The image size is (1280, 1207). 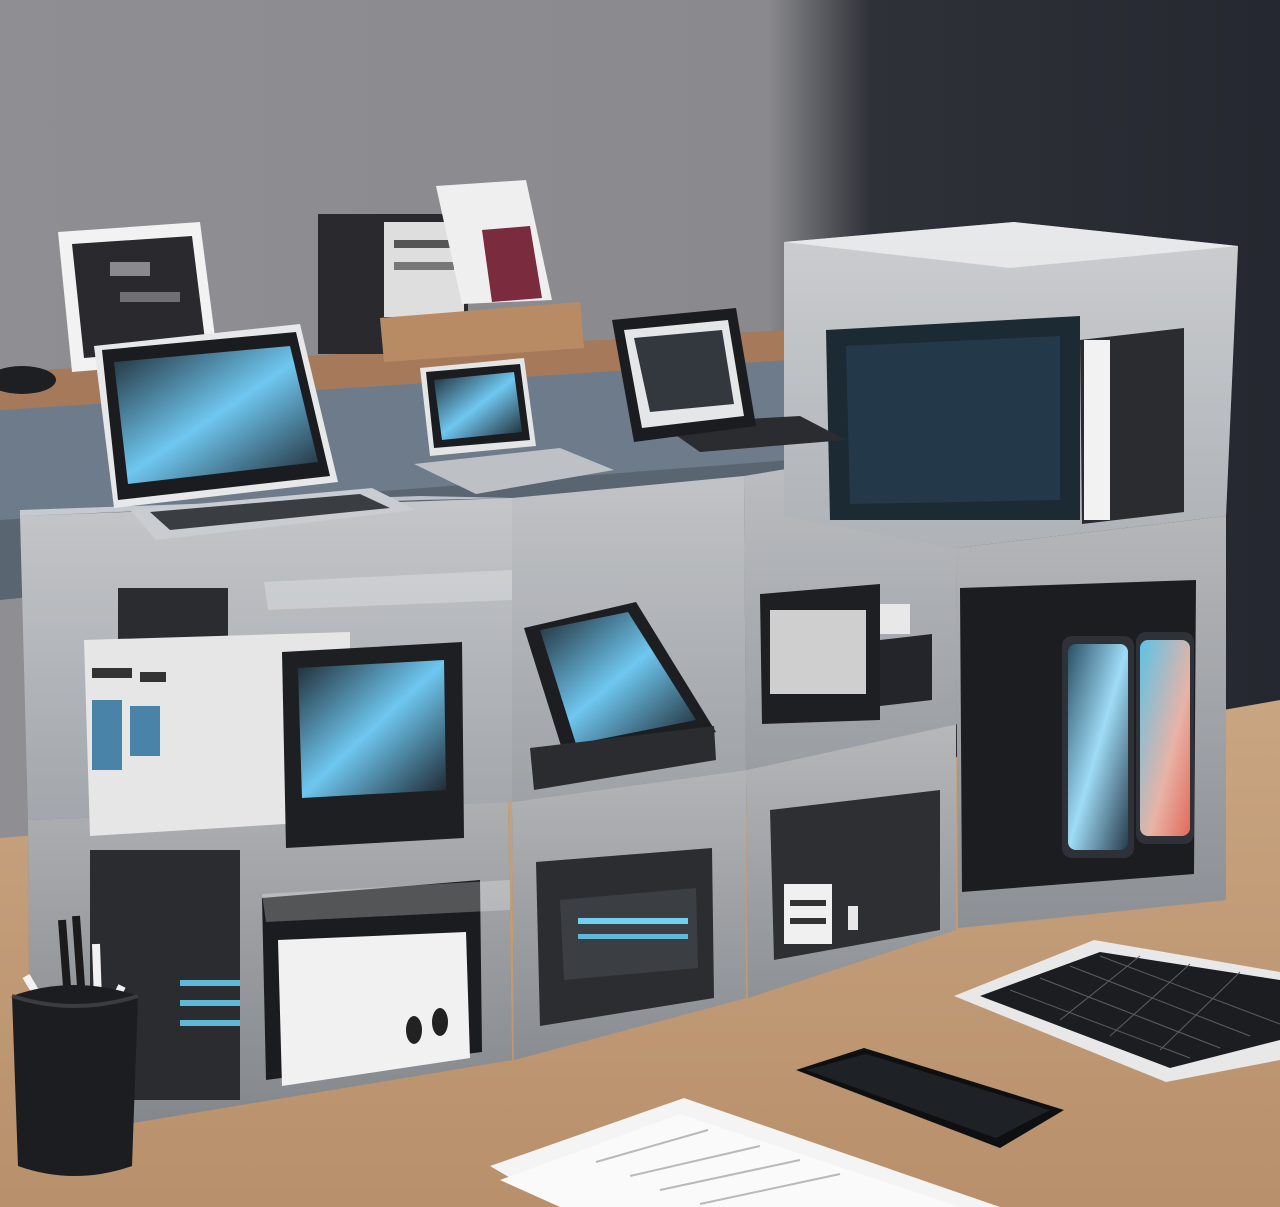 I want to click on storage-box-right-lower, so click(x=1091, y=722).